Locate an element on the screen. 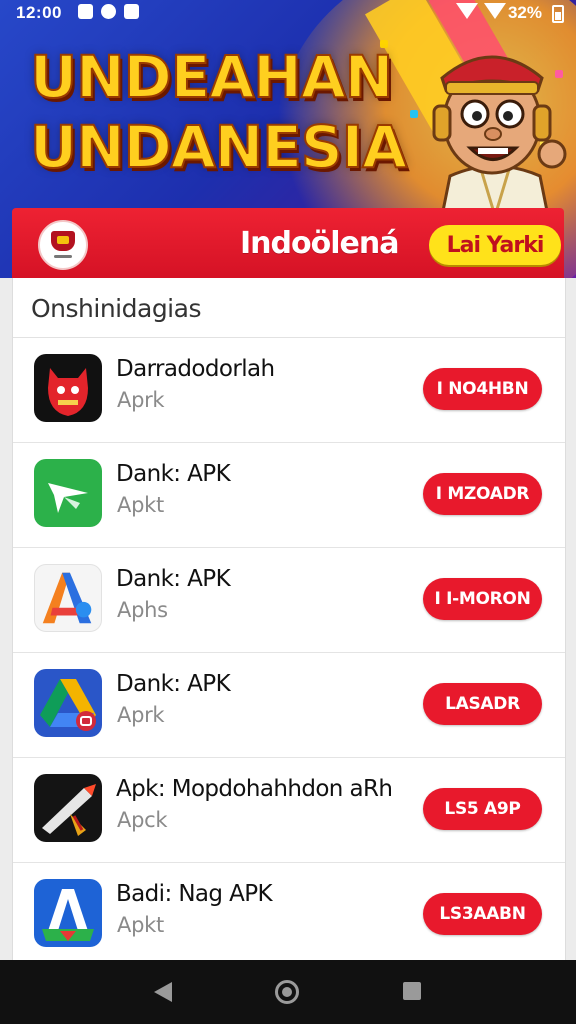 Image resolution: width=576 pixels, height=1024 pixels. download-button: LS5 A9P is located at coordinates (482, 809).